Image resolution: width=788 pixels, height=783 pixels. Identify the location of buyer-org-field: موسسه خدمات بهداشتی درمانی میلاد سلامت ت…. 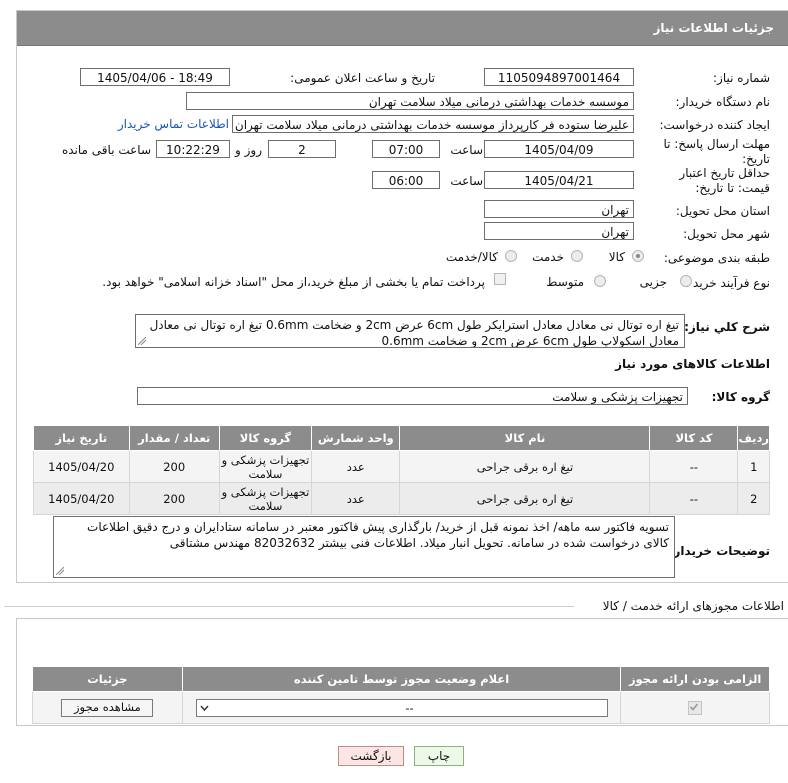
(410, 101).